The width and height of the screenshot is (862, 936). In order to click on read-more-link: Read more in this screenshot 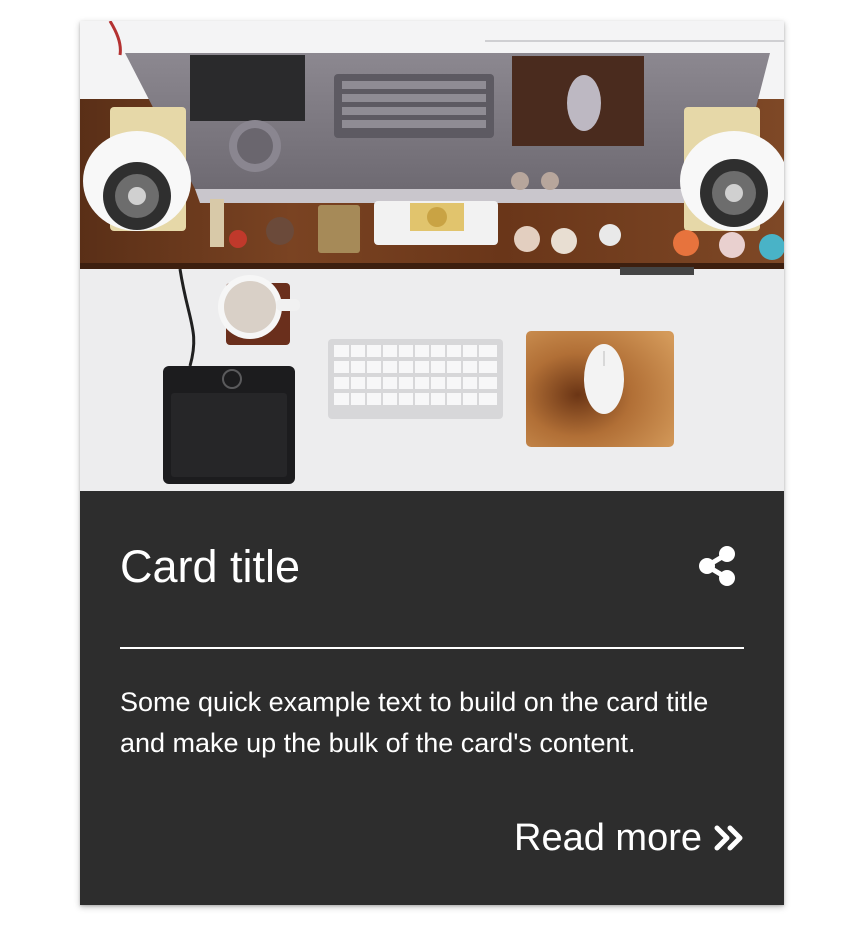, I will do `click(629, 838)`.